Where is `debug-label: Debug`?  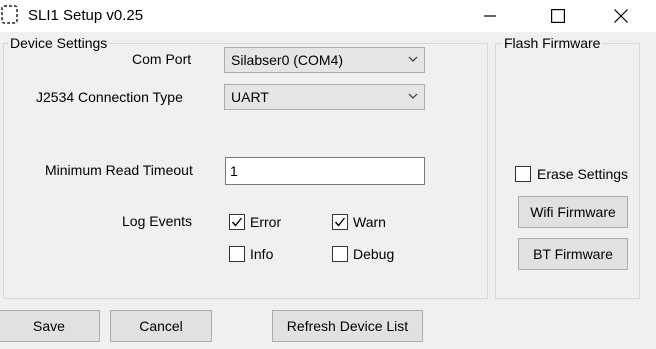
debug-label: Debug is located at coordinates (374, 254).